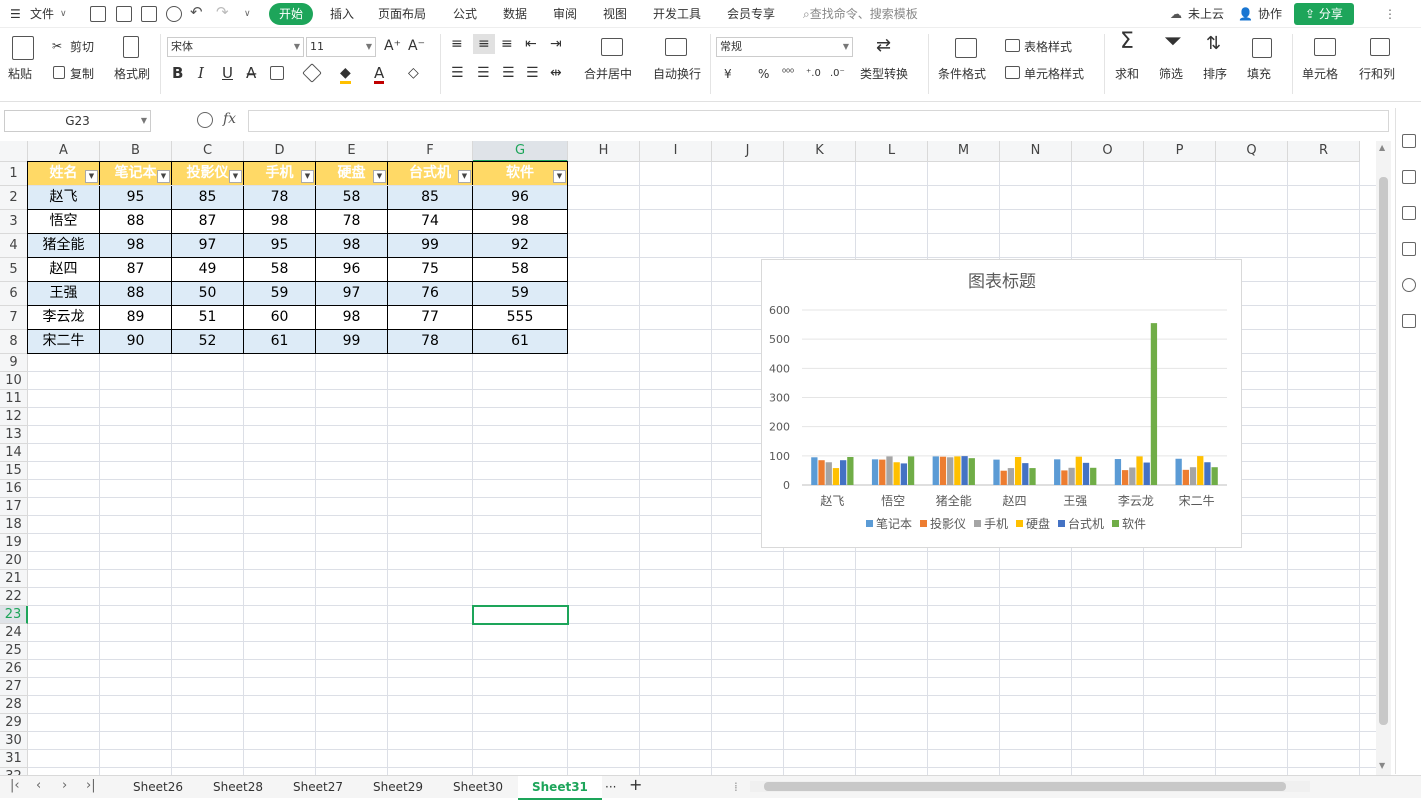  I want to click on row-header-4: 4, so click(14, 246).